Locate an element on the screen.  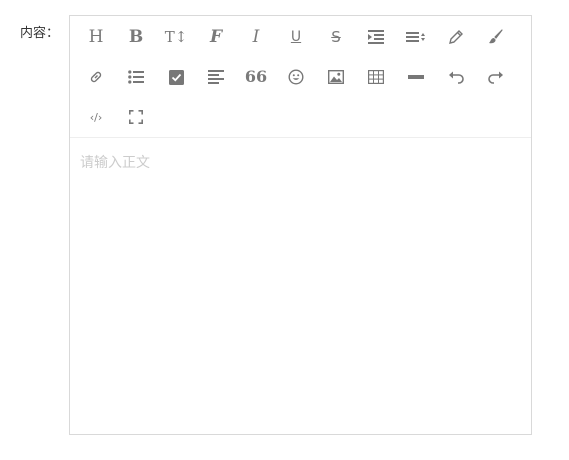
font-size-button: T↕ is located at coordinates (176, 37).